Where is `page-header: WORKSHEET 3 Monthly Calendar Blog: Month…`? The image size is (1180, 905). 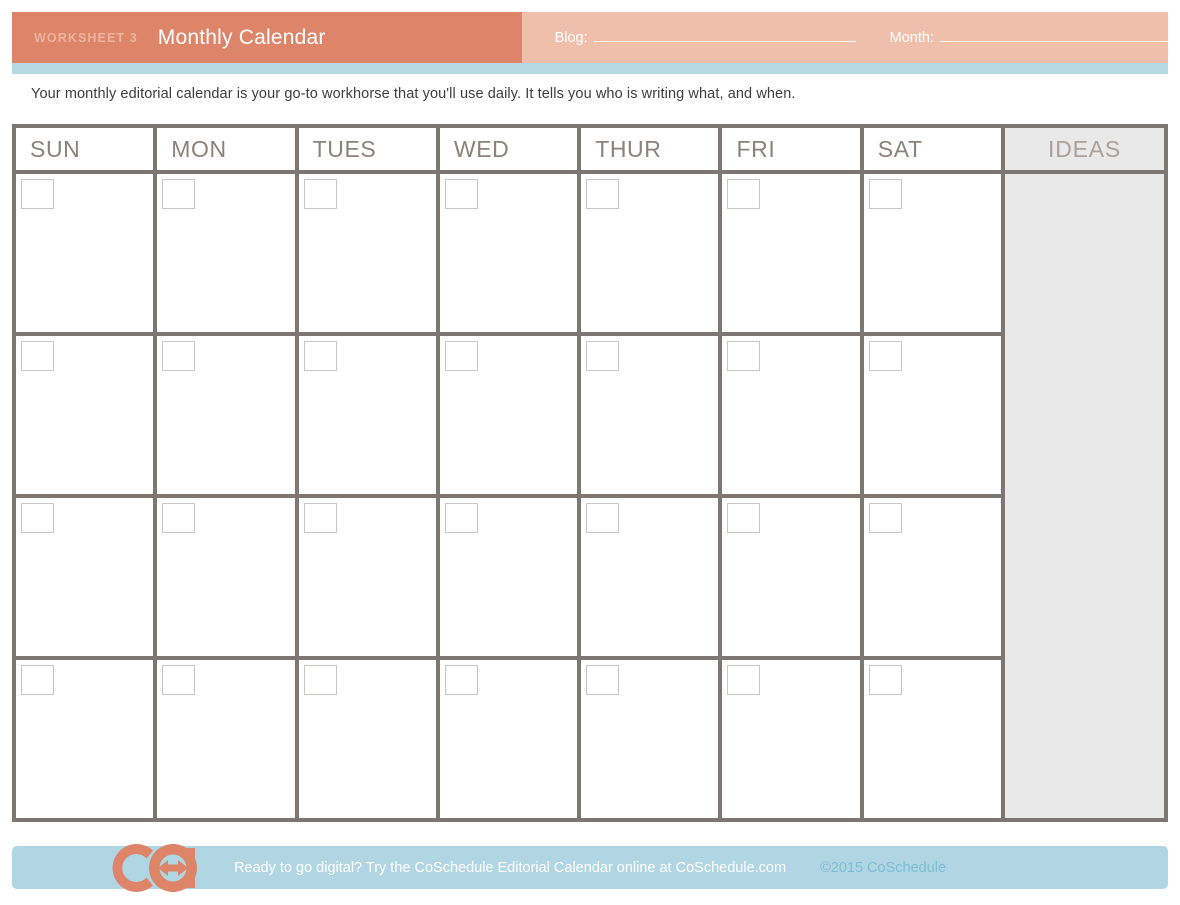
page-header: WORKSHEET 3 Monthly Calendar Blog: Month… is located at coordinates (590, 37).